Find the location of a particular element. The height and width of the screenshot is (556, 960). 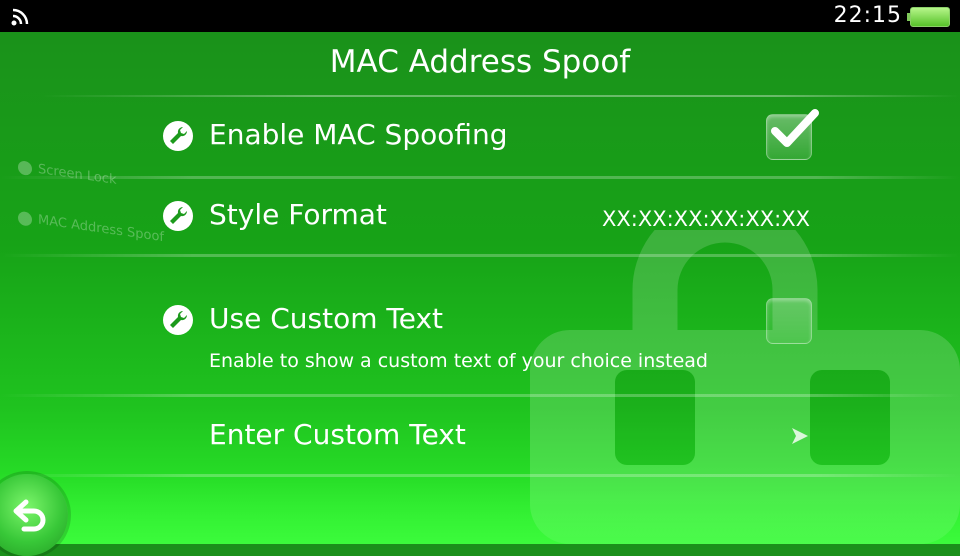

enable-mac-spoofing-checkbox is located at coordinates (792, 134).